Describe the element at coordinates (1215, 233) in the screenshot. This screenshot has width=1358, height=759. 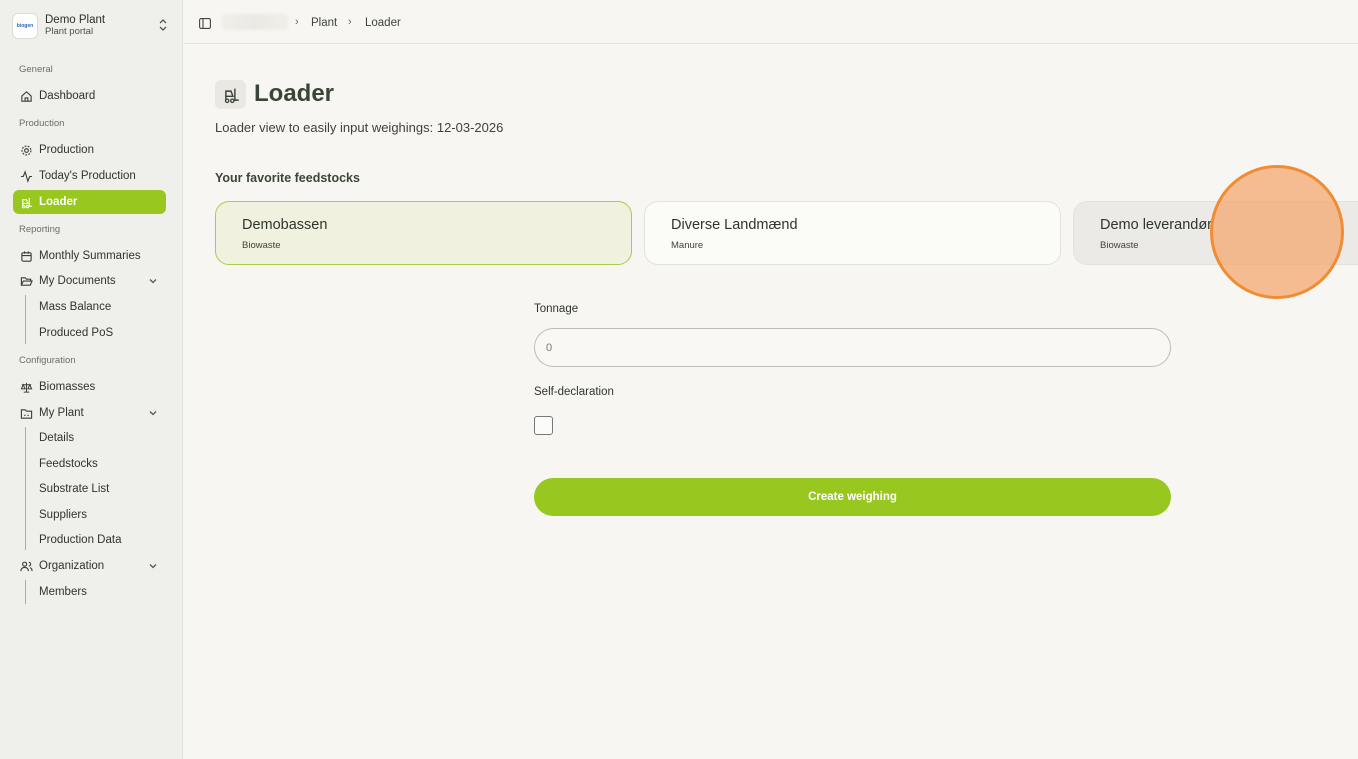
I see `feedstock-card: Demo leverandør Biowaste` at that location.